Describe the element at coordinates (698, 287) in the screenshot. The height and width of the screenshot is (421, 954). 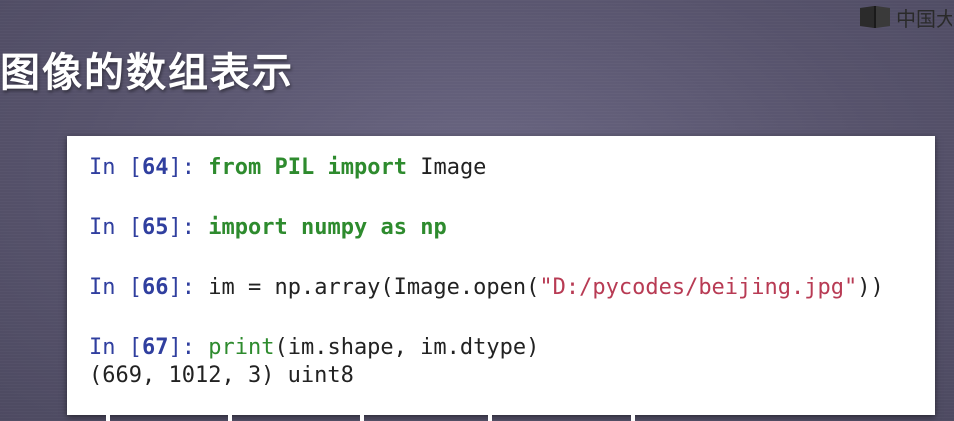
I see `string-literal: "D:/pycodes/beijing.jpg"` at that location.